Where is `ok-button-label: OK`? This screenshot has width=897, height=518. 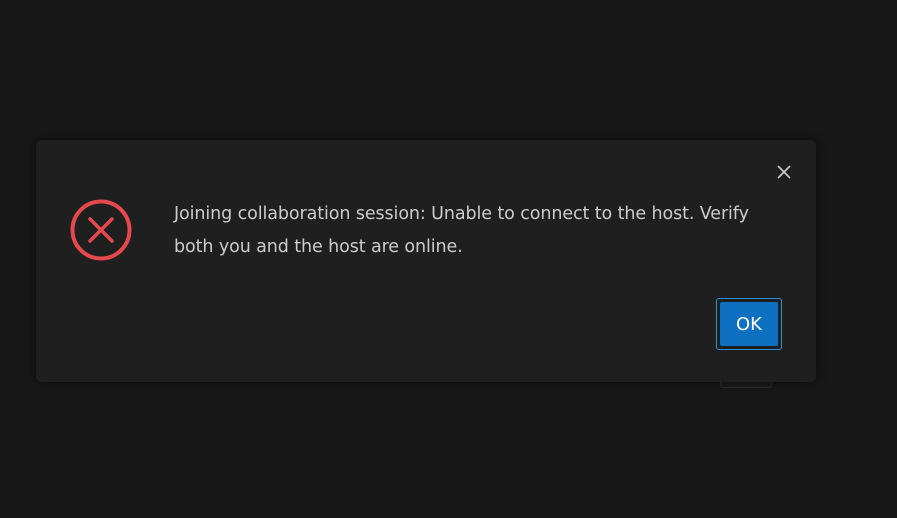 ok-button-label: OK is located at coordinates (749, 324).